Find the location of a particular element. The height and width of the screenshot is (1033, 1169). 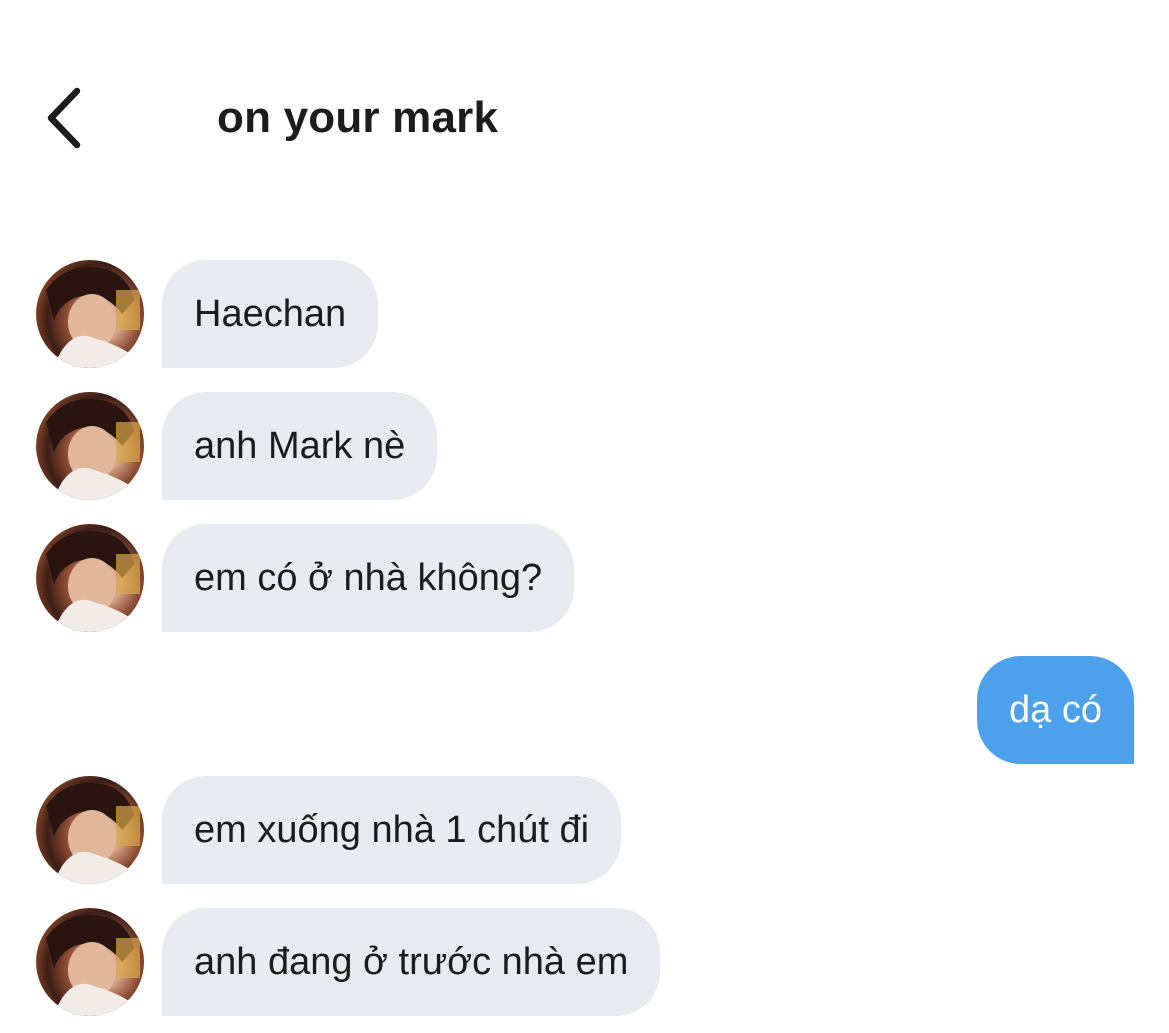

message-row: em xuống nhà 1 chút đi is located at coordinates (584, 830).